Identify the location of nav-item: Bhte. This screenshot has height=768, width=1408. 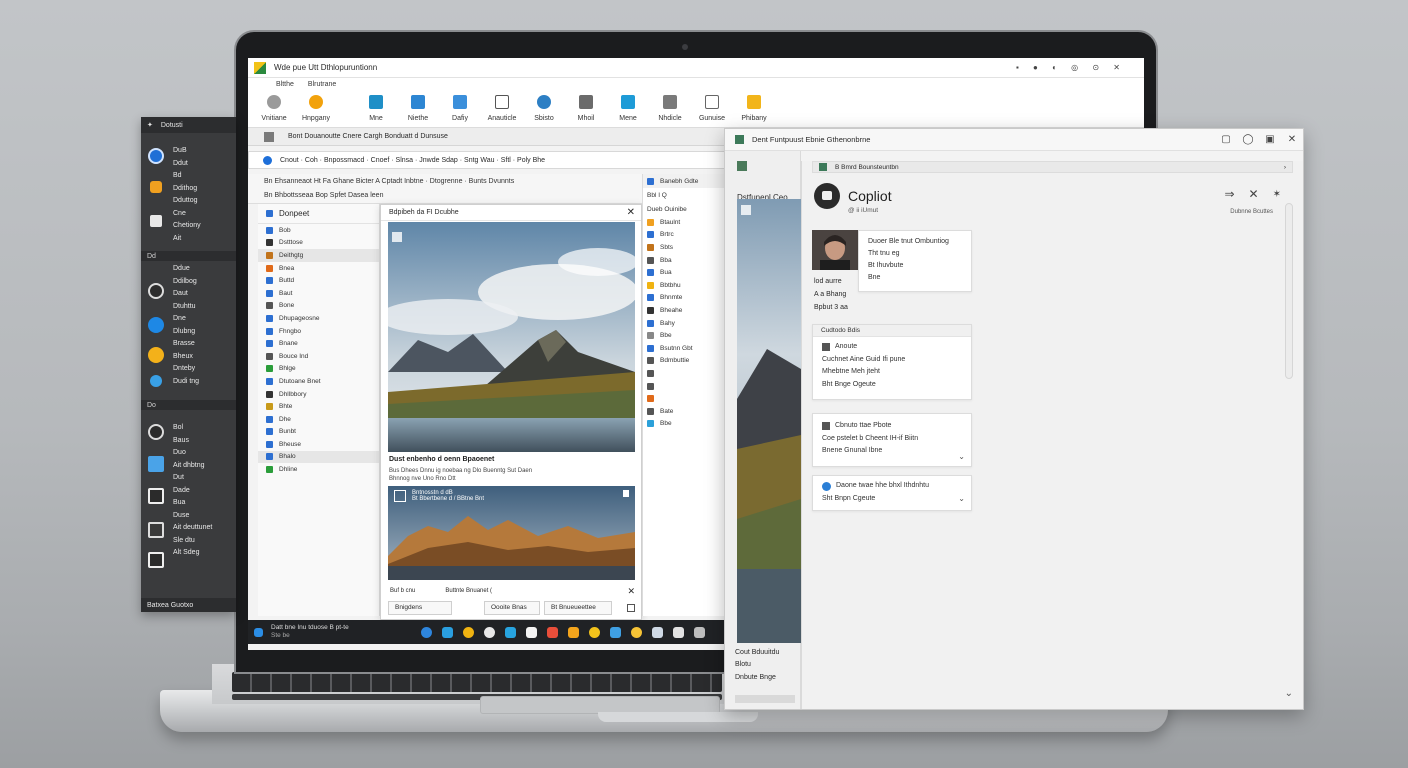
(318, 406).